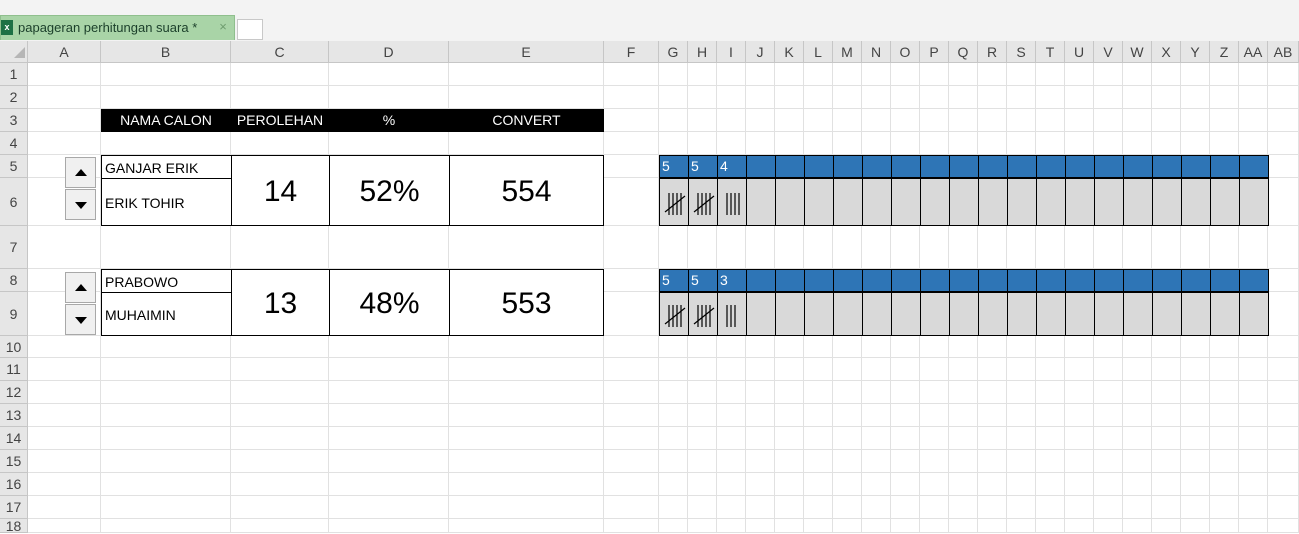 The width and height of the screenshot is (1299, 534). What do you see at coordinates (1283, 52) in the screenshot?
I see `column-header-ab: AB` at bounding box center [1283, 52].